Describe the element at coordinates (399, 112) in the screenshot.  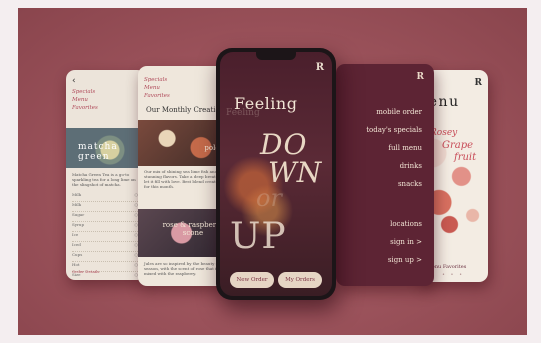
I see `menu-item-mobile-order: mobile order` at that location.